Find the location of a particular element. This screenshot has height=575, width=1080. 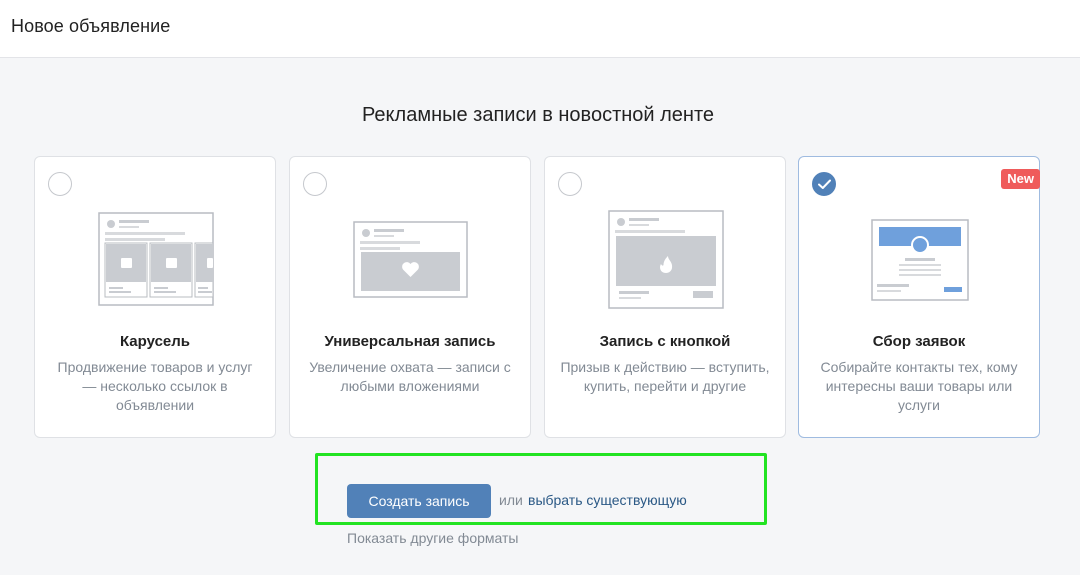

button-post-illustration is located at coordinates (666, 259).